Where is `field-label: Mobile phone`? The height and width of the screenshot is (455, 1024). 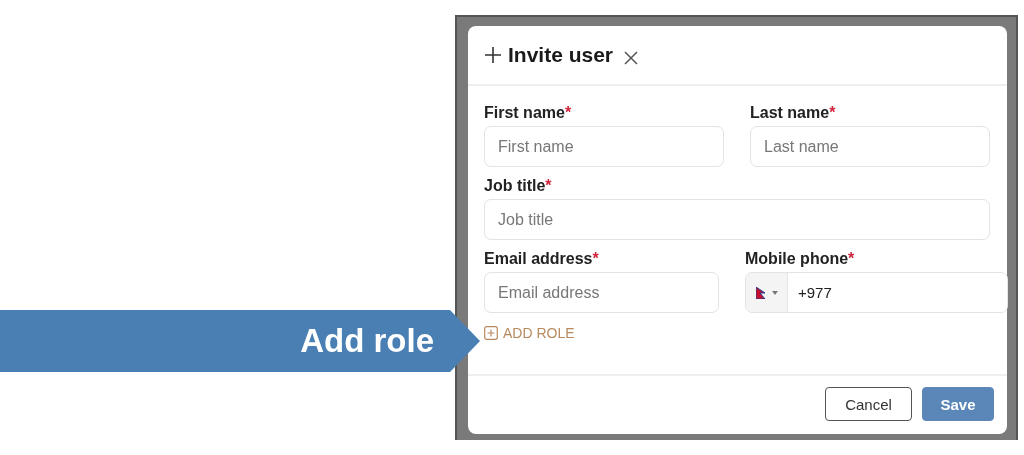 field-label: Mobile phone is located at coordinates (797, 259).